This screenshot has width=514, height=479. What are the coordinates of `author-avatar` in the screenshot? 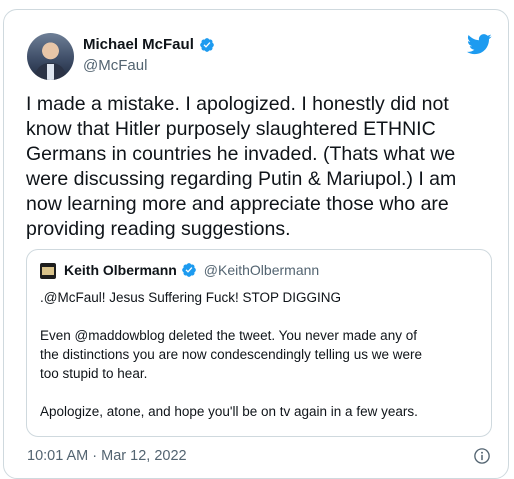 It's located at (50, 56).